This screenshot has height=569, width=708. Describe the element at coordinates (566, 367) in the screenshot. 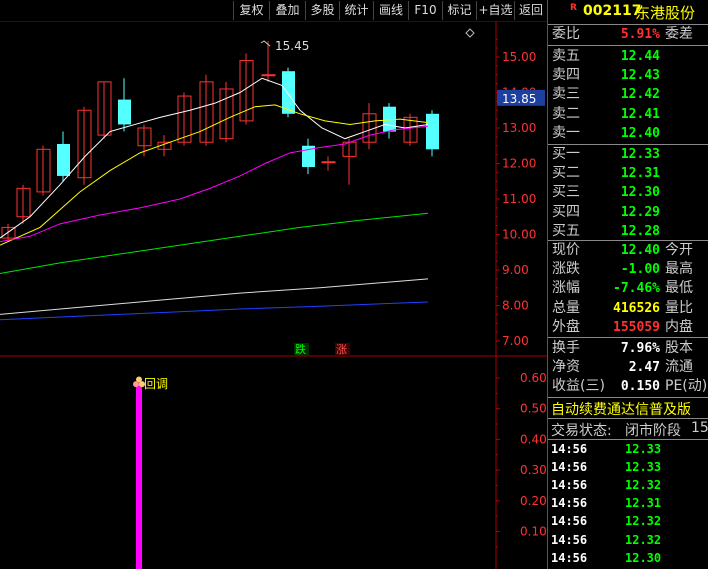

I see `fundamental-label: 净资` at that location.